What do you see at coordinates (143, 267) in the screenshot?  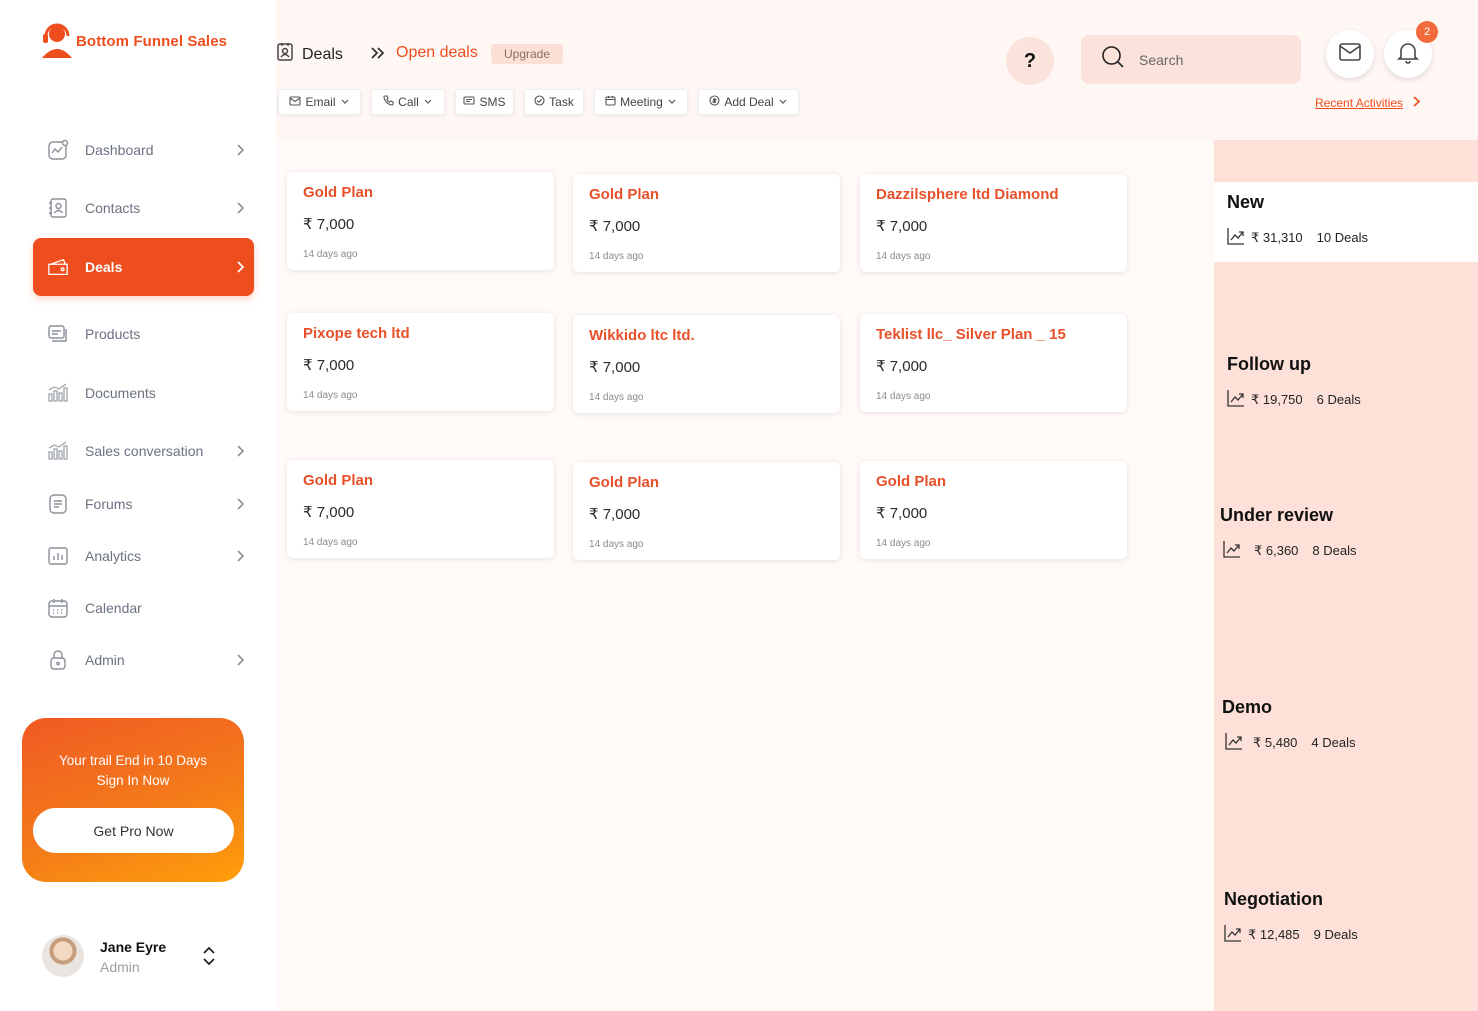 I see `sidebar-item-deals: Deals` at bounding box center [143, 267].